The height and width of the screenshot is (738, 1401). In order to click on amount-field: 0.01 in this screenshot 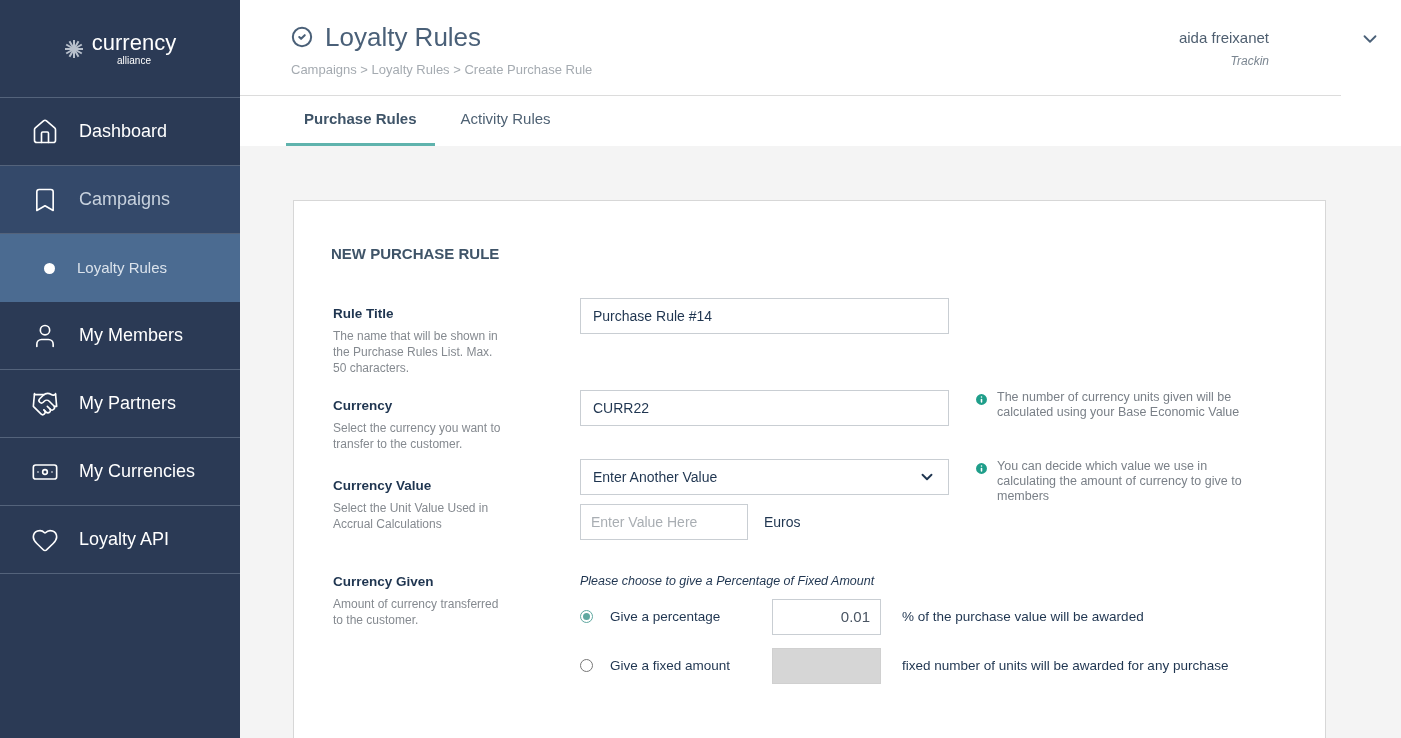, I will do `click(826, 616)`.